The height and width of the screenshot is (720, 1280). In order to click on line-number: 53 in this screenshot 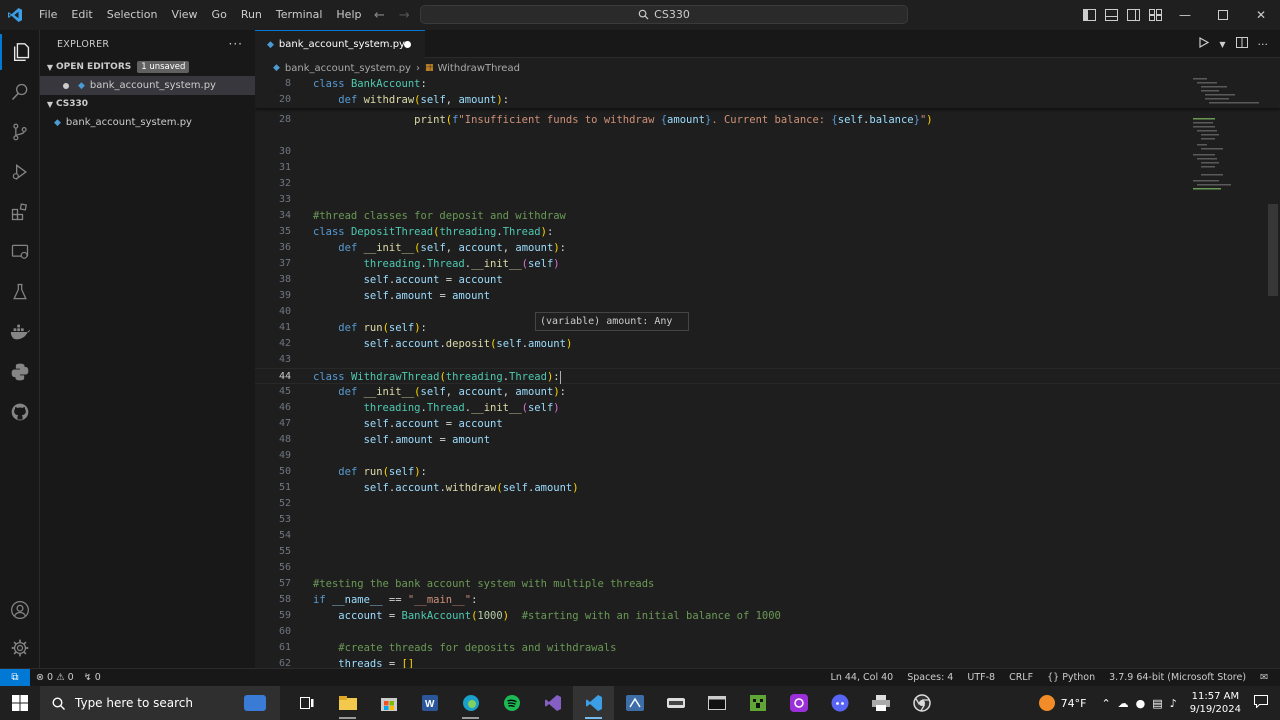, I will do `click(284, 519)`.